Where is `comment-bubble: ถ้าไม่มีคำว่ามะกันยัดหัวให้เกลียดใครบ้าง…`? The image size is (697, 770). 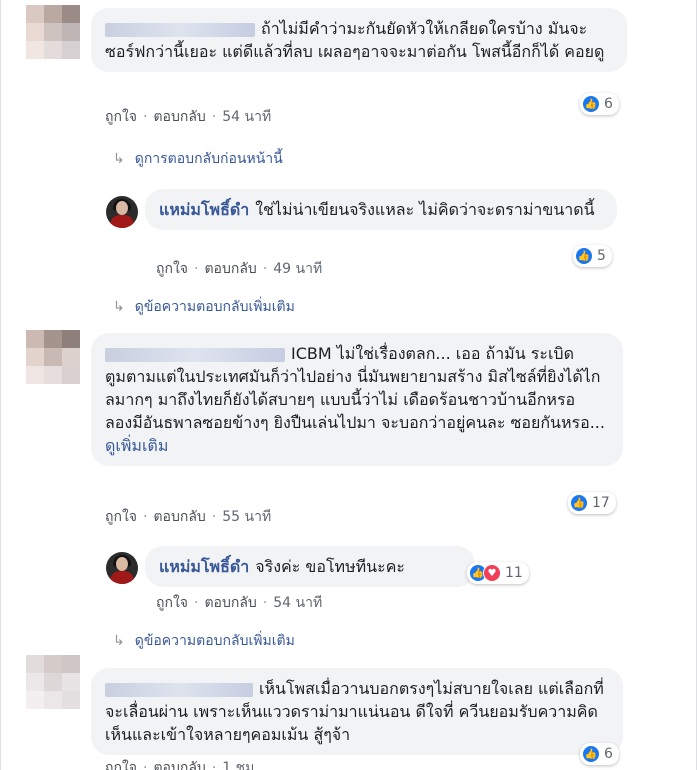 comment-bubble: ถ้าไม่มีคำว่ามะกันยัดหัวให้เกลียดใครบ้าง… is located at coordinates (359, 40).